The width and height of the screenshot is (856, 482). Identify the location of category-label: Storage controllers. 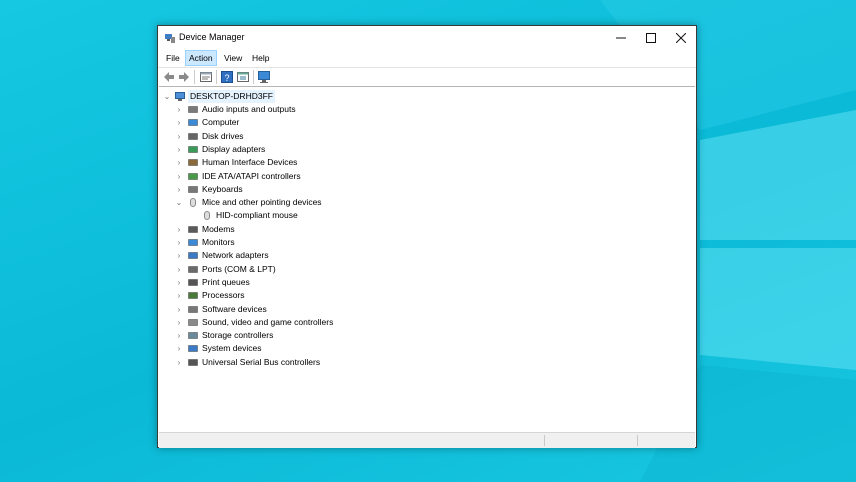
(238, 335).